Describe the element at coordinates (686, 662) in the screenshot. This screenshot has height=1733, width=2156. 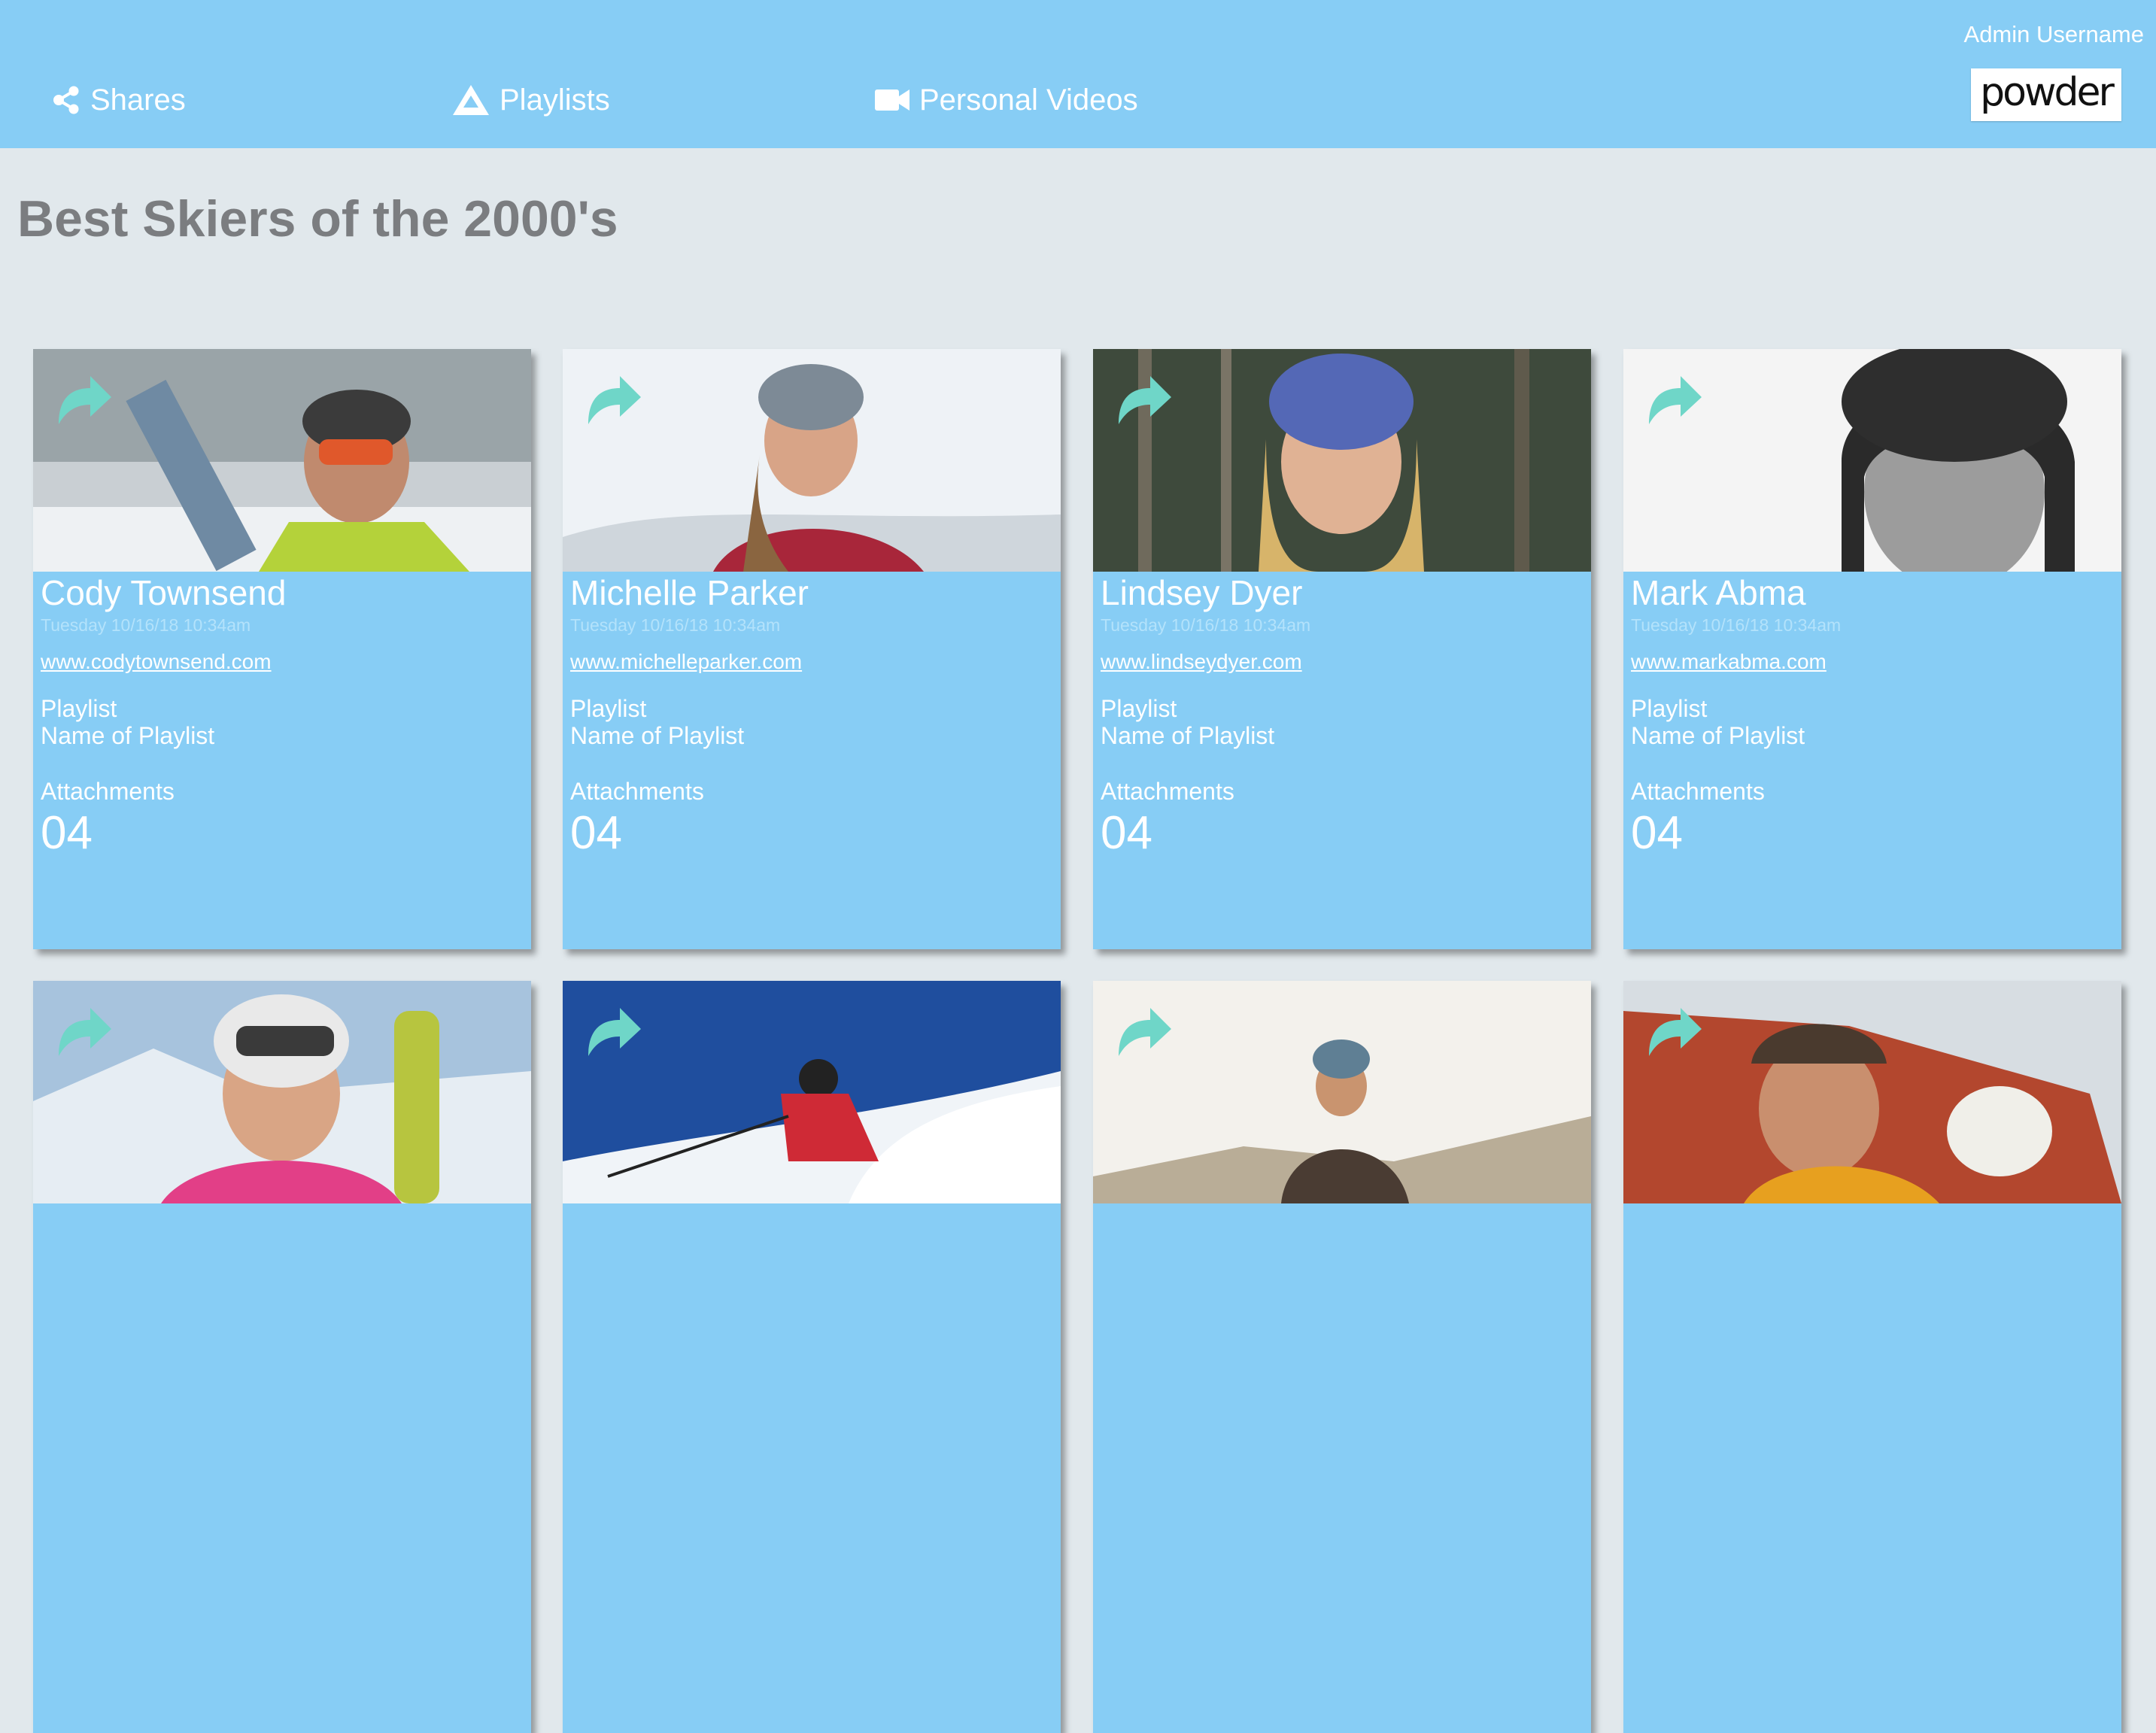
I see `skier-website-link: www.michelleparker.com` at that location.